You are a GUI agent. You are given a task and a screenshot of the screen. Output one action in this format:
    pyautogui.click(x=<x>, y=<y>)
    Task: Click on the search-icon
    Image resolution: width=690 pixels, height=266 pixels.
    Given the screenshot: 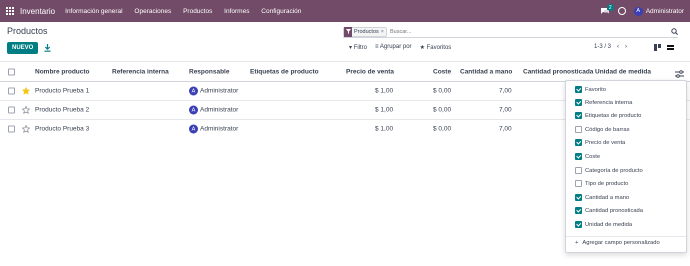 What is the action you would take?
    pyautogui.click(x=674, y=31)
    